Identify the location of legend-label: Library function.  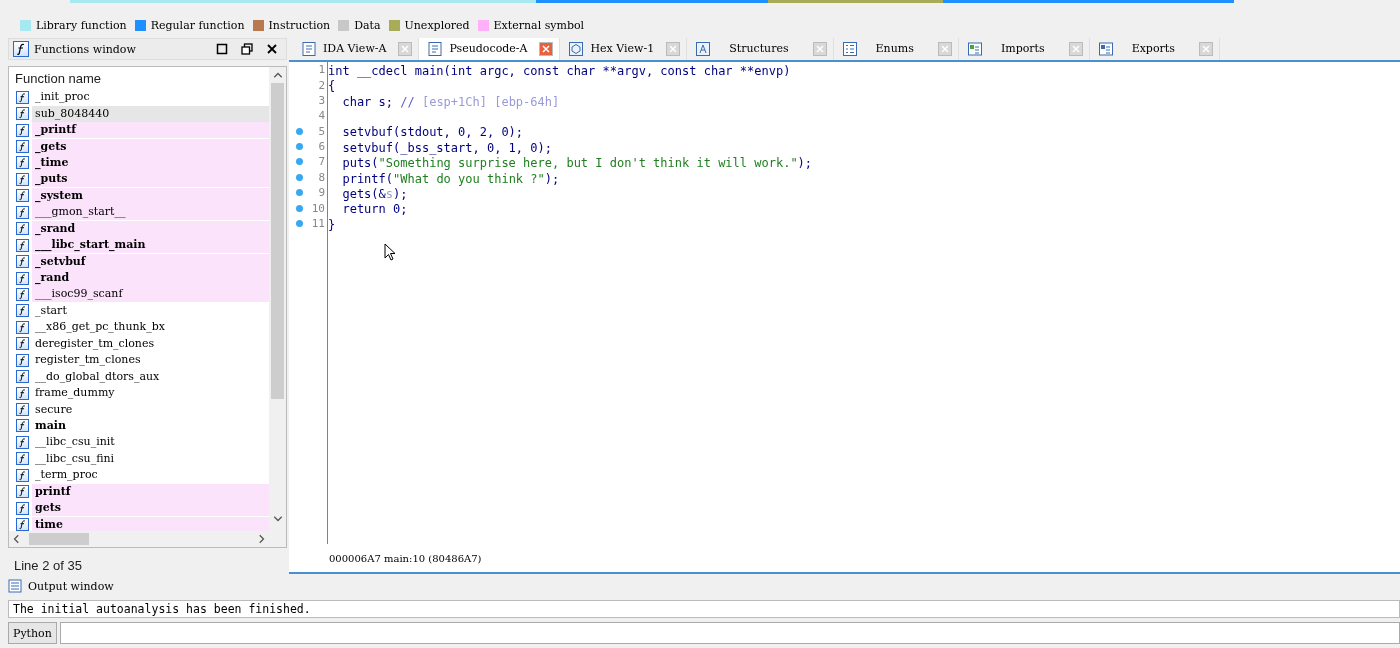
(81, 25).